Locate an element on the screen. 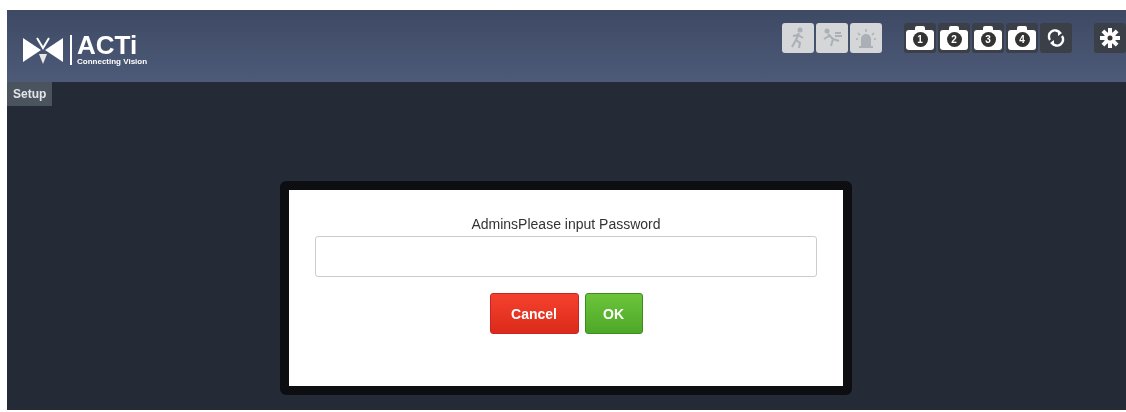 The width and height of the screenshot is (1126, 412). password-field is located at coordinates (566, 256).